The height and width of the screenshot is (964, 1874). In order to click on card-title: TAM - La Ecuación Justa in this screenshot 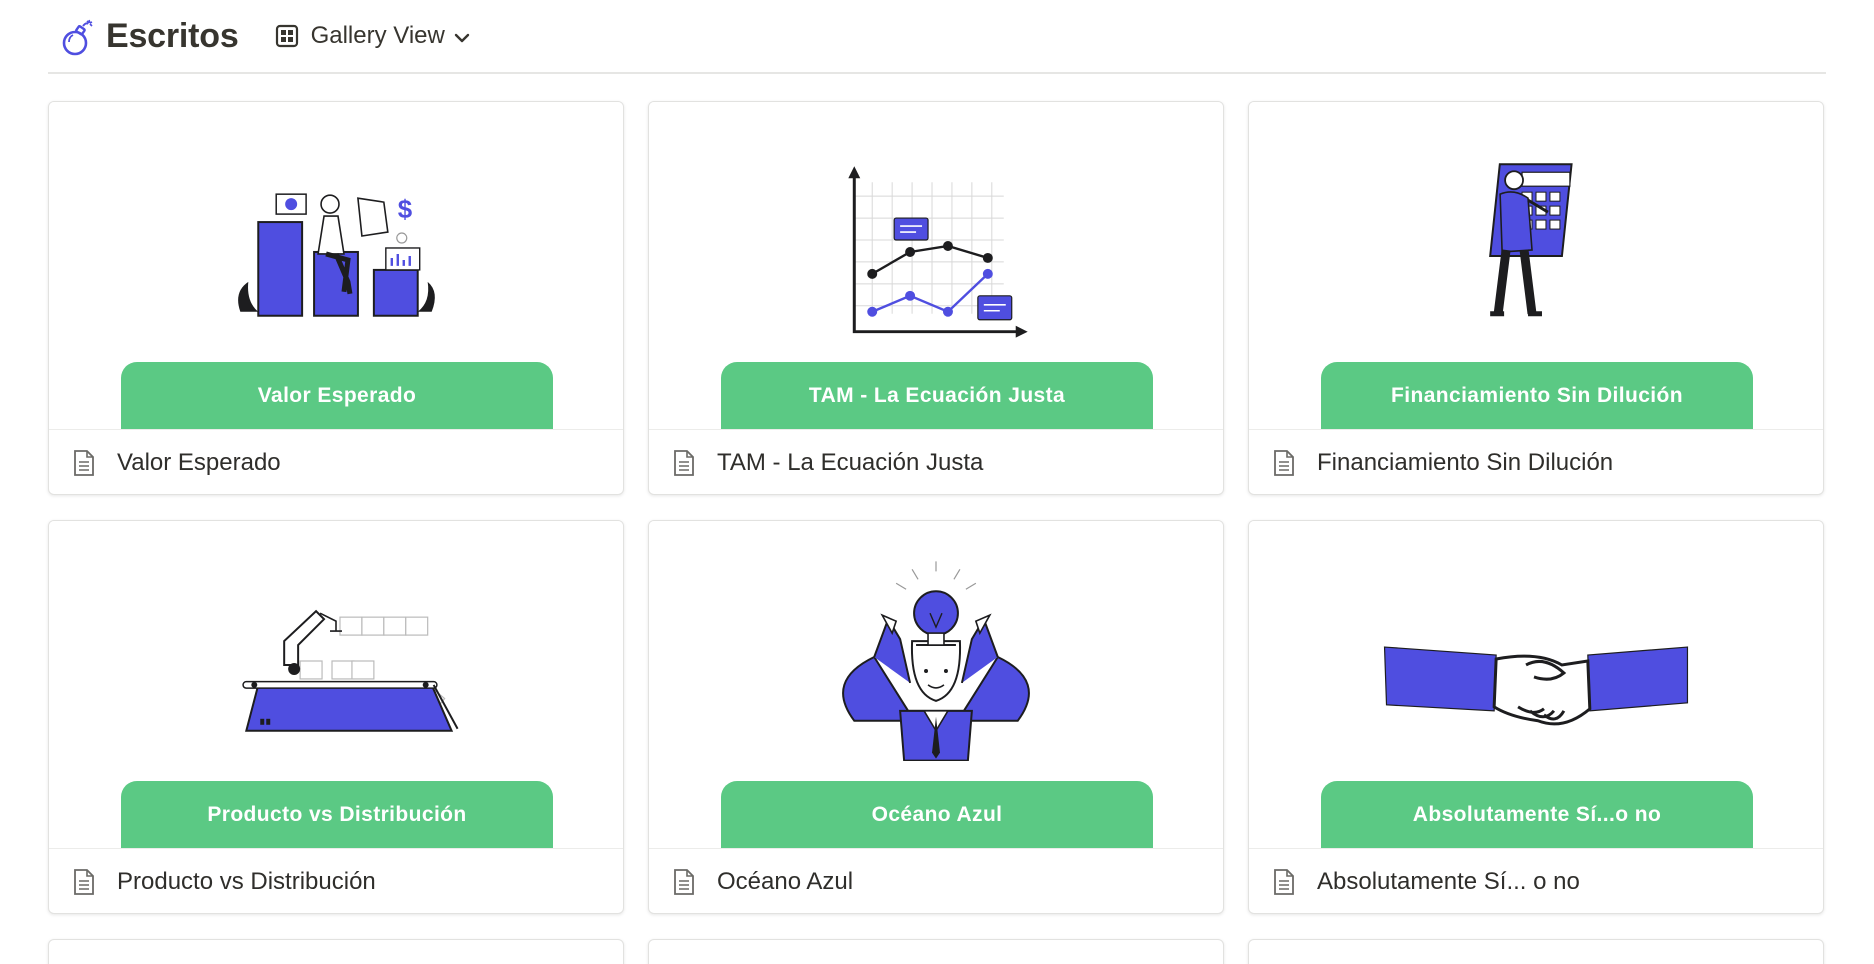, I will do `click(850, 462)`.